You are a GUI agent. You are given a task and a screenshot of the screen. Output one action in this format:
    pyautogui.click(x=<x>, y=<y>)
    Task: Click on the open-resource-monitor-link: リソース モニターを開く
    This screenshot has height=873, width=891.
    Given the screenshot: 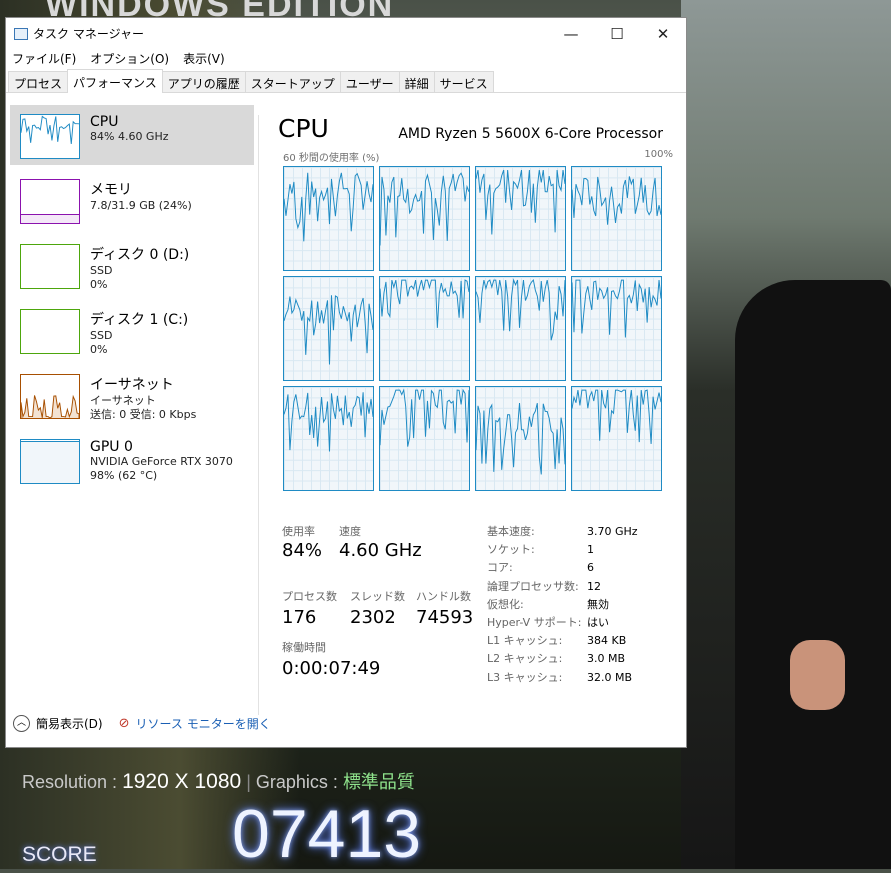 What is the action you would take?
    pyautogui.click(x=203, y=723)
    